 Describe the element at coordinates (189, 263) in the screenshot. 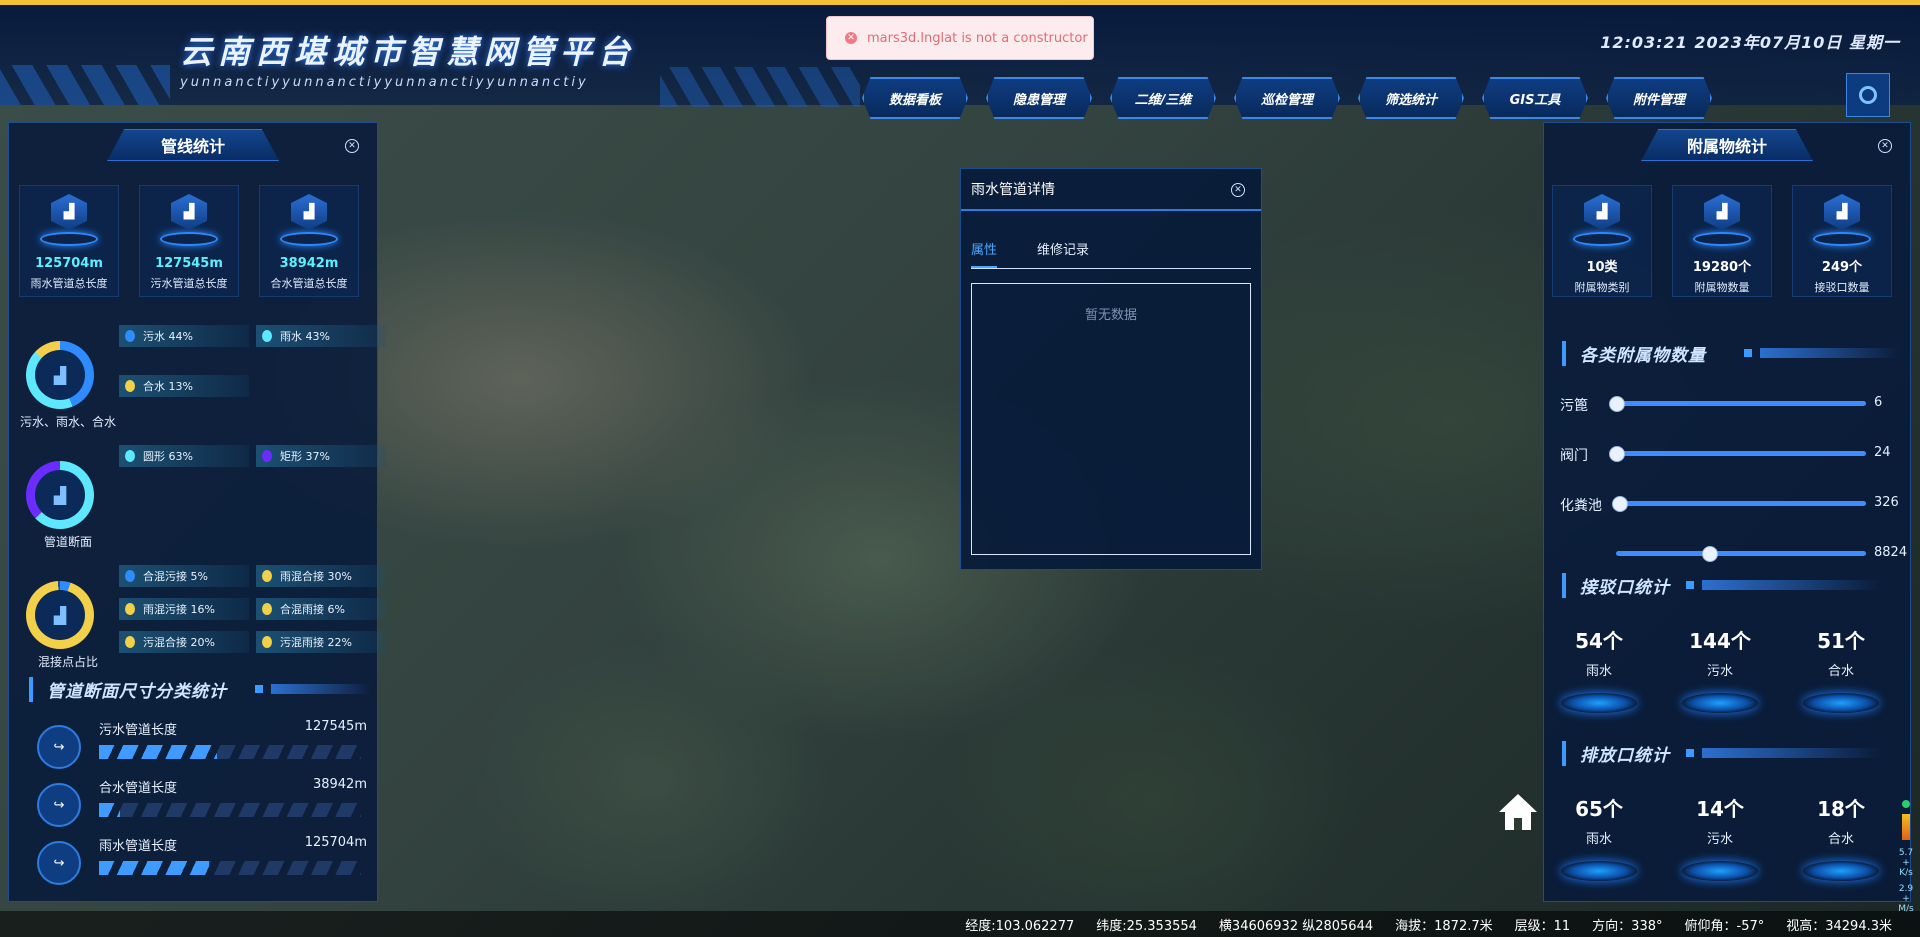

I see `stat-value: 127545m` at that location.